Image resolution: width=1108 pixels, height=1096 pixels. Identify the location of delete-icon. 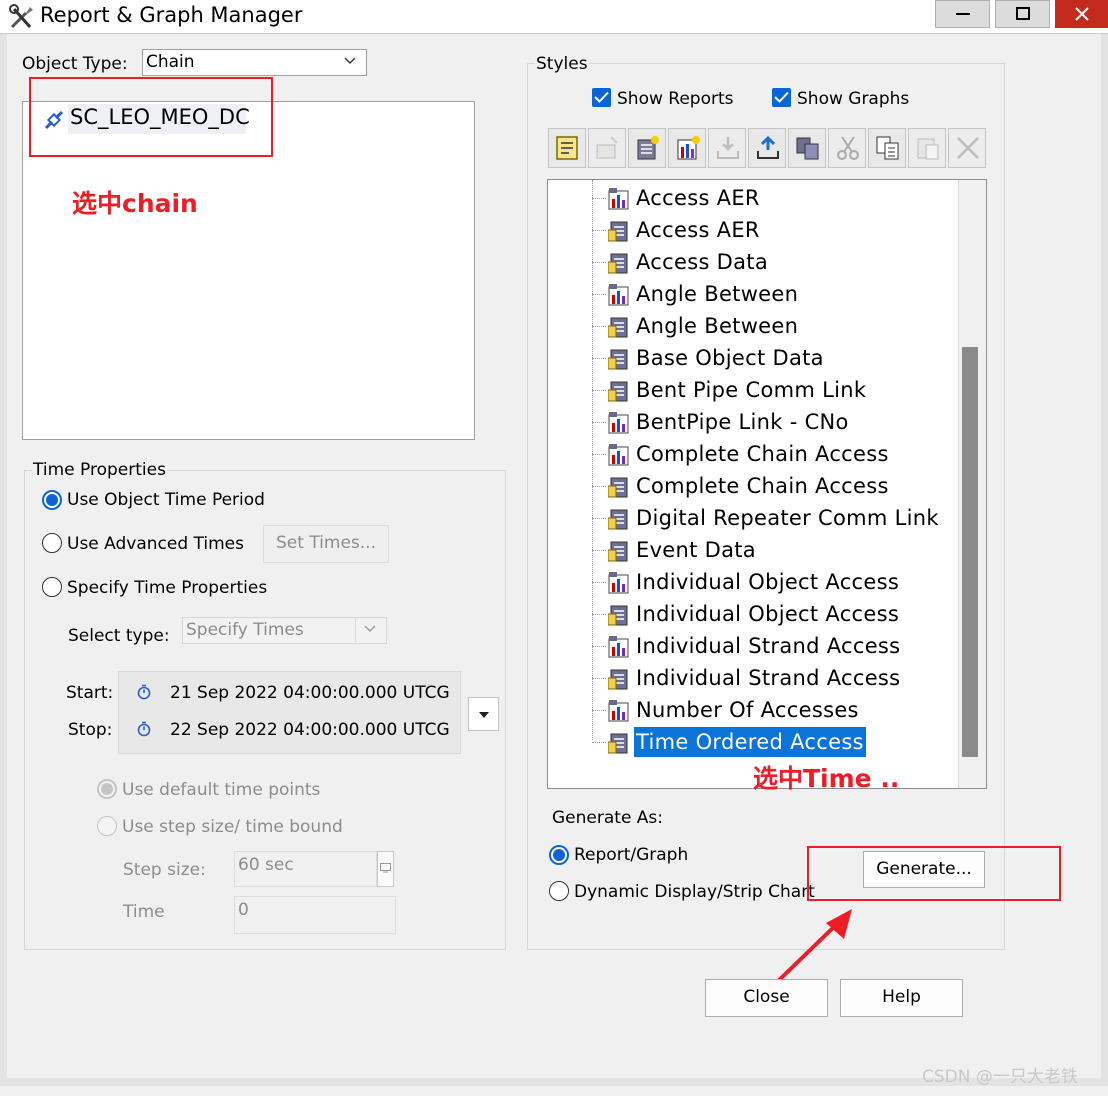
(968, 148).